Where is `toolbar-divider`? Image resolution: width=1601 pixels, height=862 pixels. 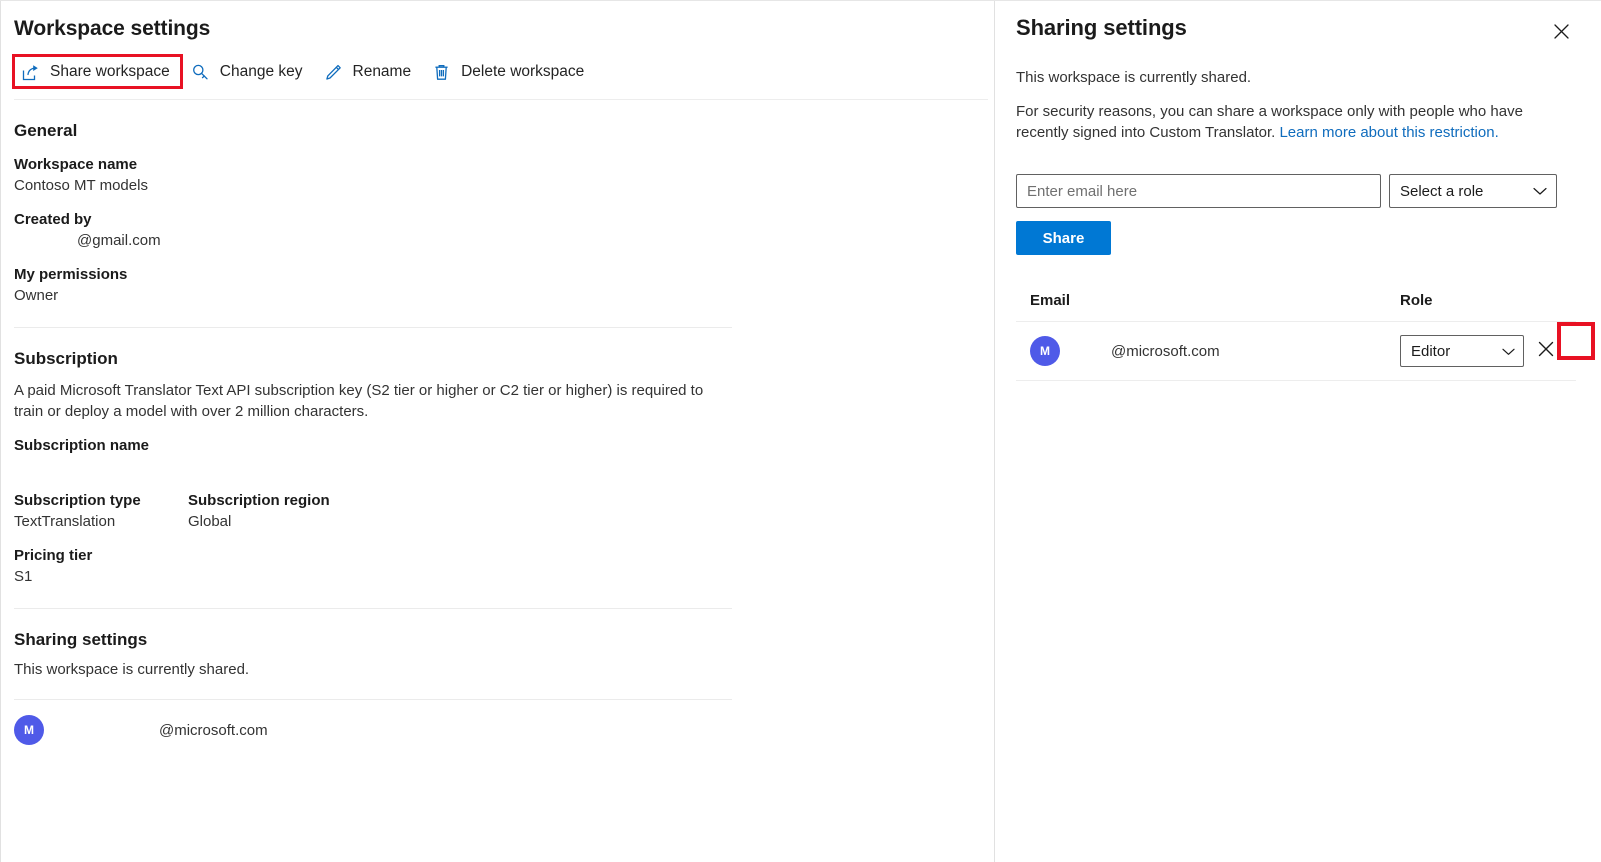
toolbar-divider is located at coordinates (501, 99).